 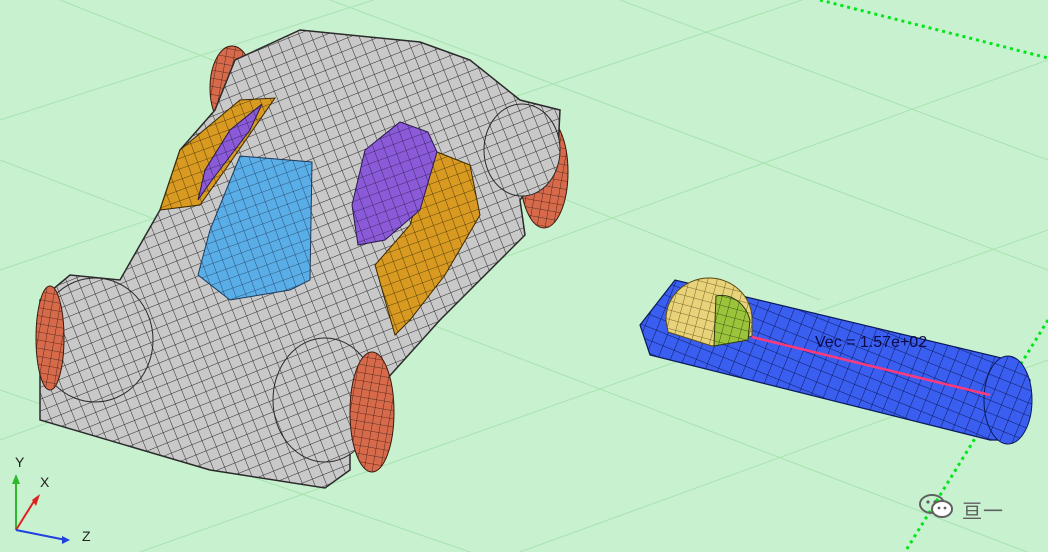 I want to click on axis-x-label: X, so click(x=45, y=482).